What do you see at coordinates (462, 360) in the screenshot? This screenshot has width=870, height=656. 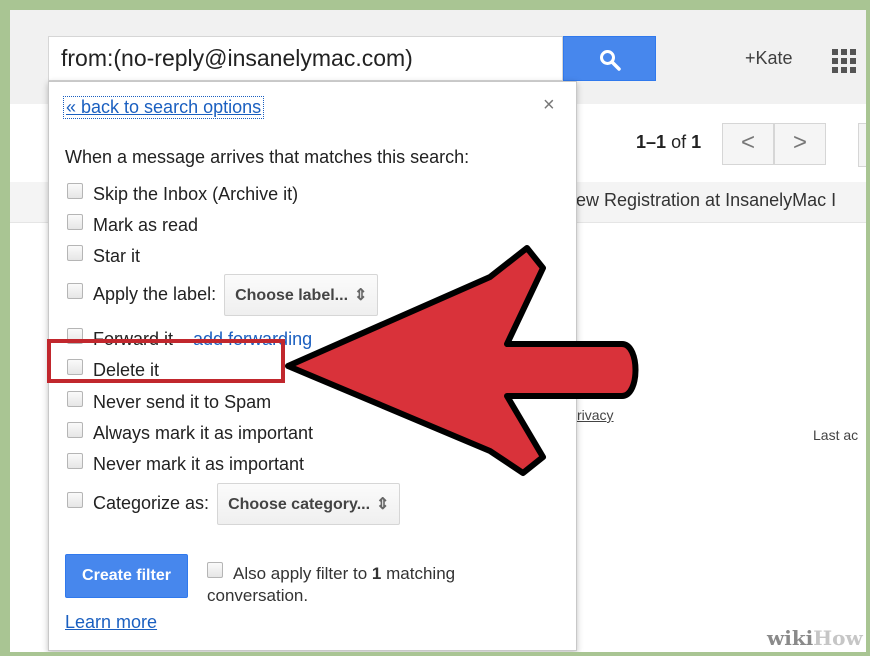 I see `red-arrow-annotation` at bounding box center [462, 360].